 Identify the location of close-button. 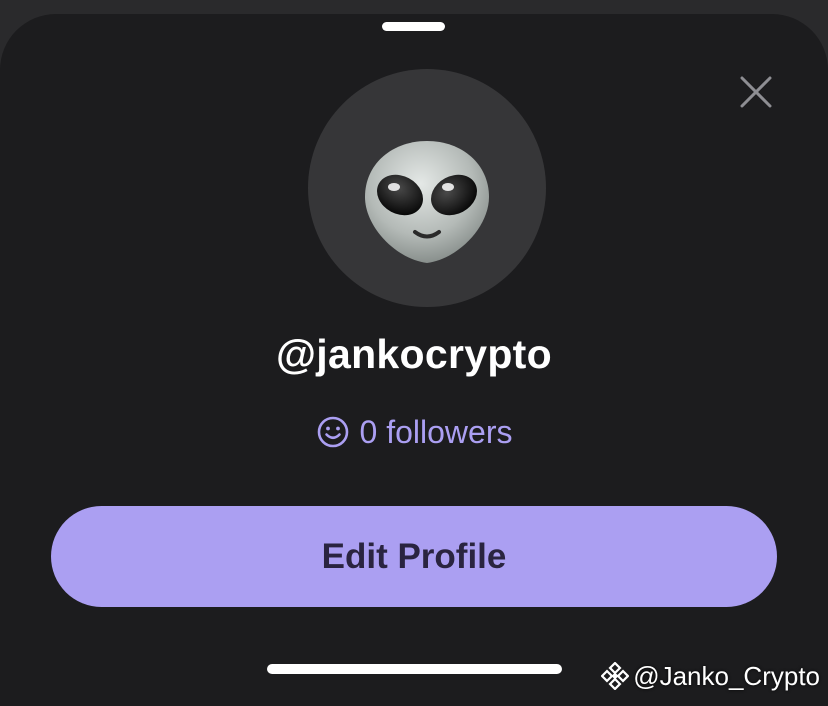
(756, 92).